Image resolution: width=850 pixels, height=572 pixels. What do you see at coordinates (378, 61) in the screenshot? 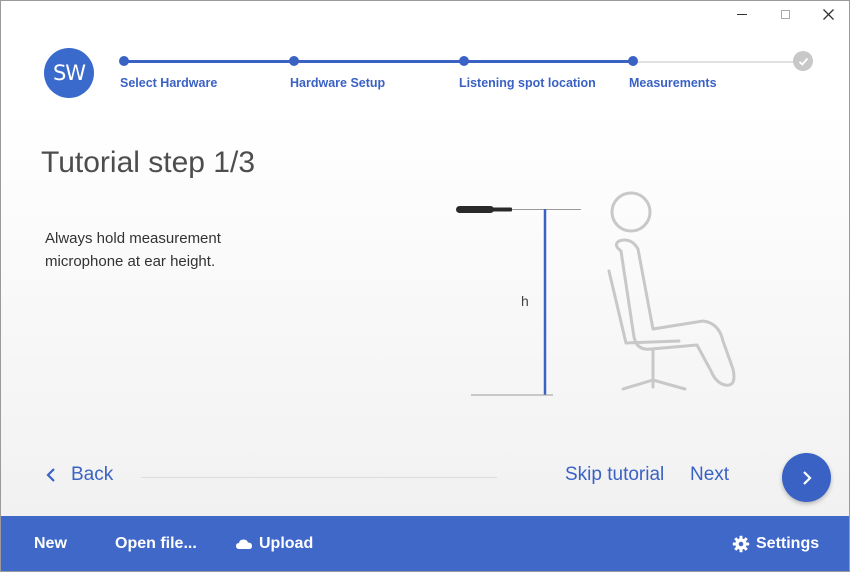
I see `stepper-progress-line` at bounding box center [378, 61].